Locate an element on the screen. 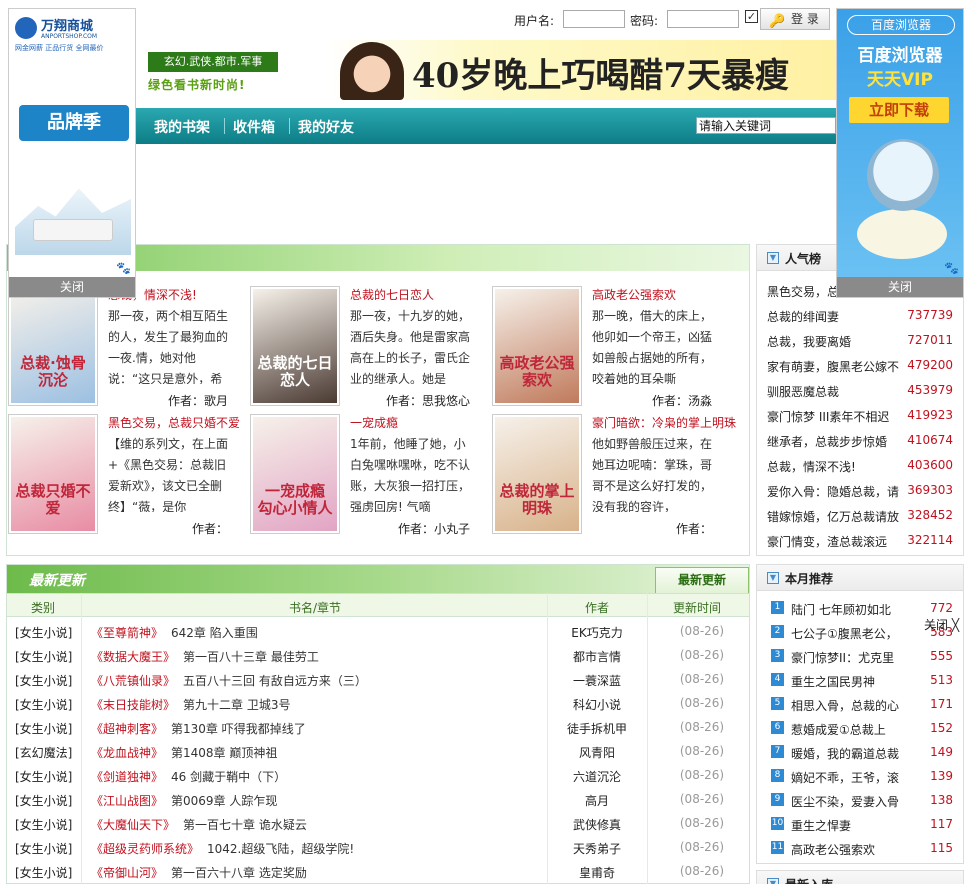  list-item: 4 重生之国民男神 513 is located at coordinates (860, 681).